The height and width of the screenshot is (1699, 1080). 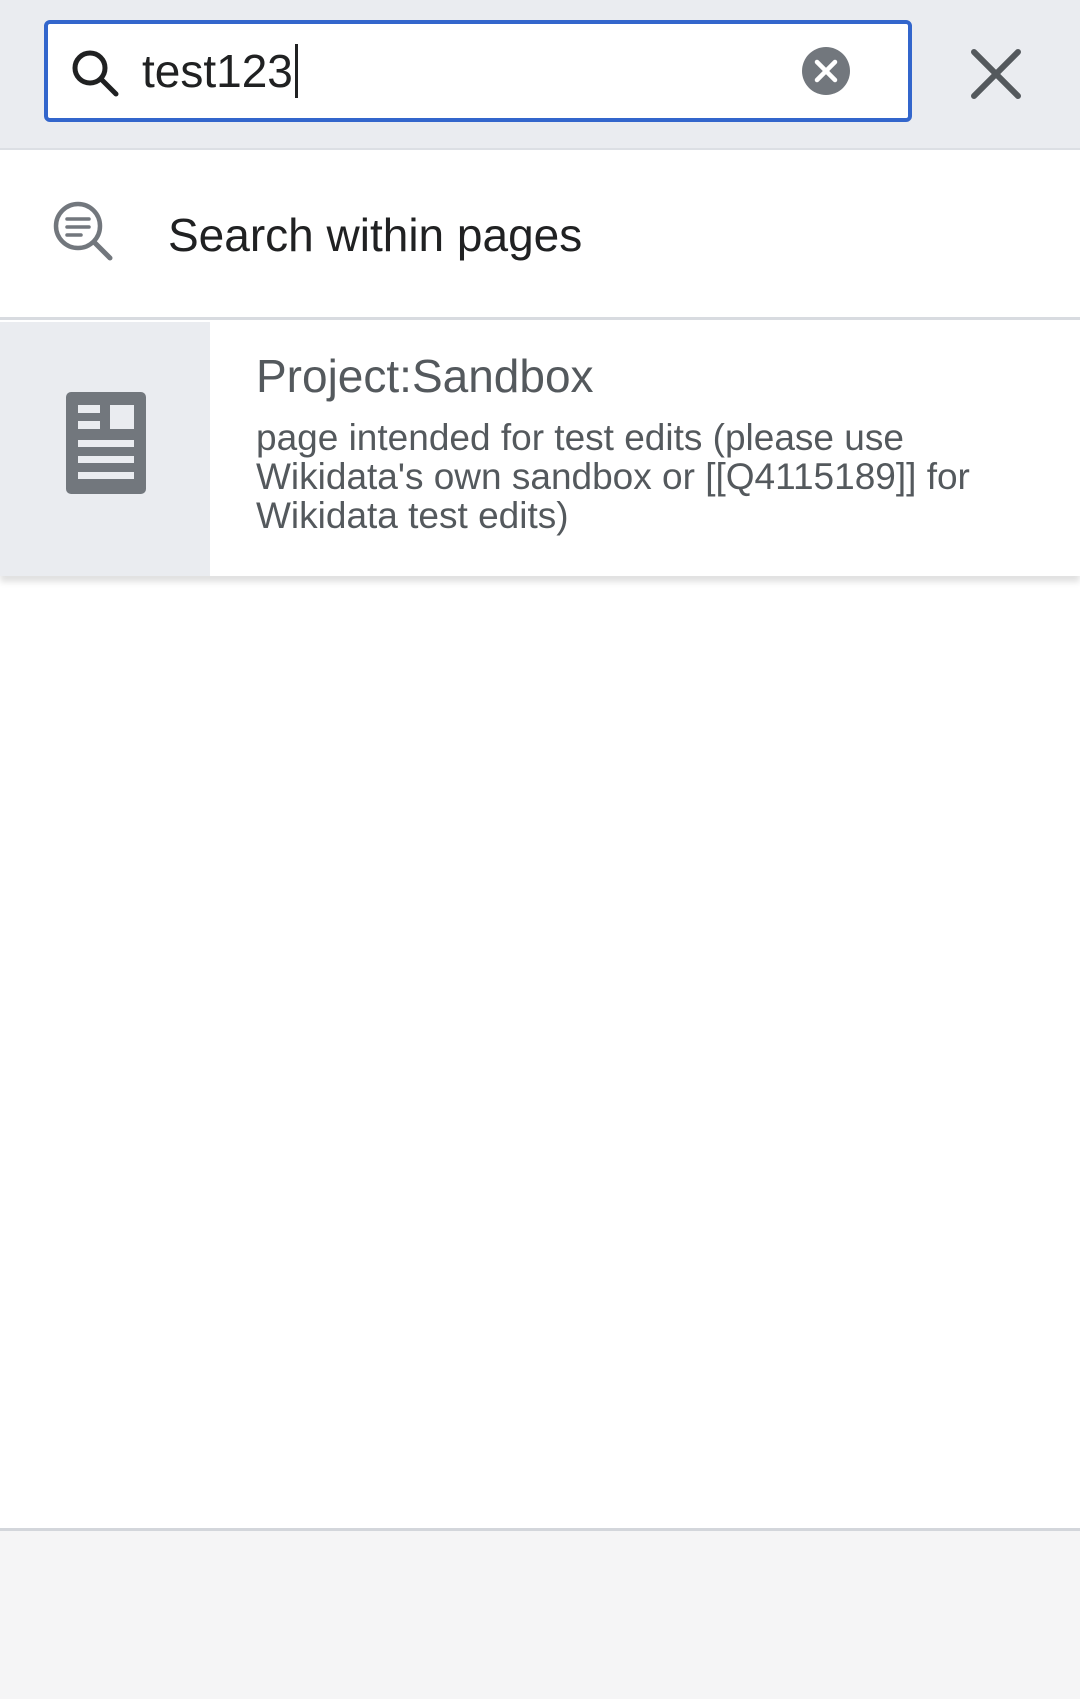 What do you see at coordinates (540, 1613) in the screenshot?
I see `bottom-bar` at bounding box center [540, 1613].